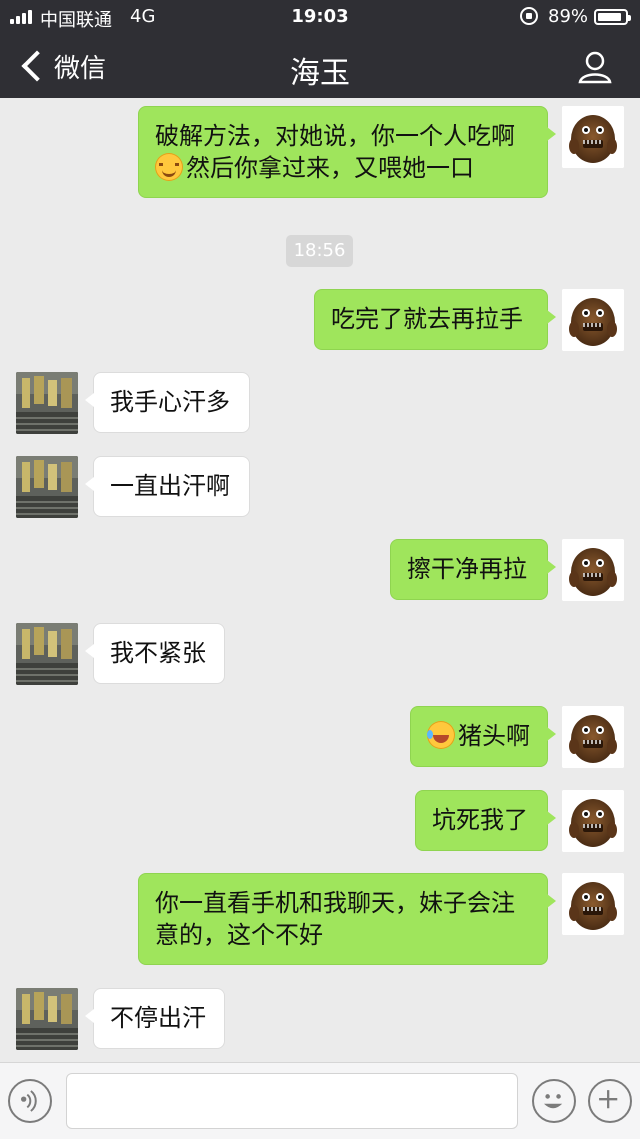 The image size is (640, 1139). I want to click on message-text: 猪头啊, so click(494, 736).